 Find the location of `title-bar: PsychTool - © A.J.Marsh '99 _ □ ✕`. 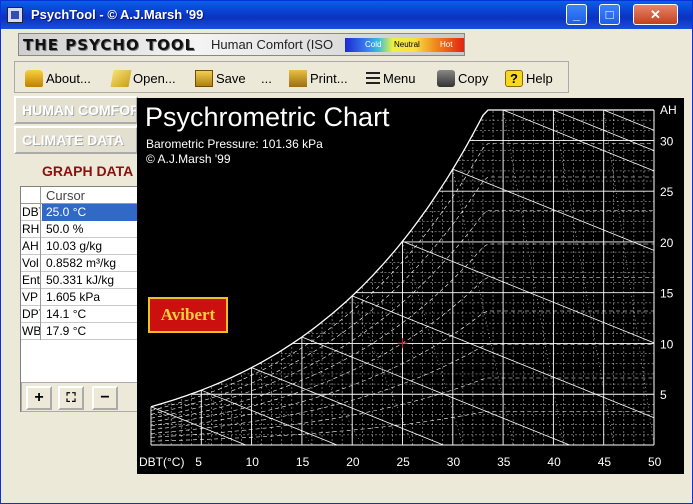

title-bar: PsychTool - © A.J.Marsh '99 _ □ ✕ is located at coordinates (346, 15).